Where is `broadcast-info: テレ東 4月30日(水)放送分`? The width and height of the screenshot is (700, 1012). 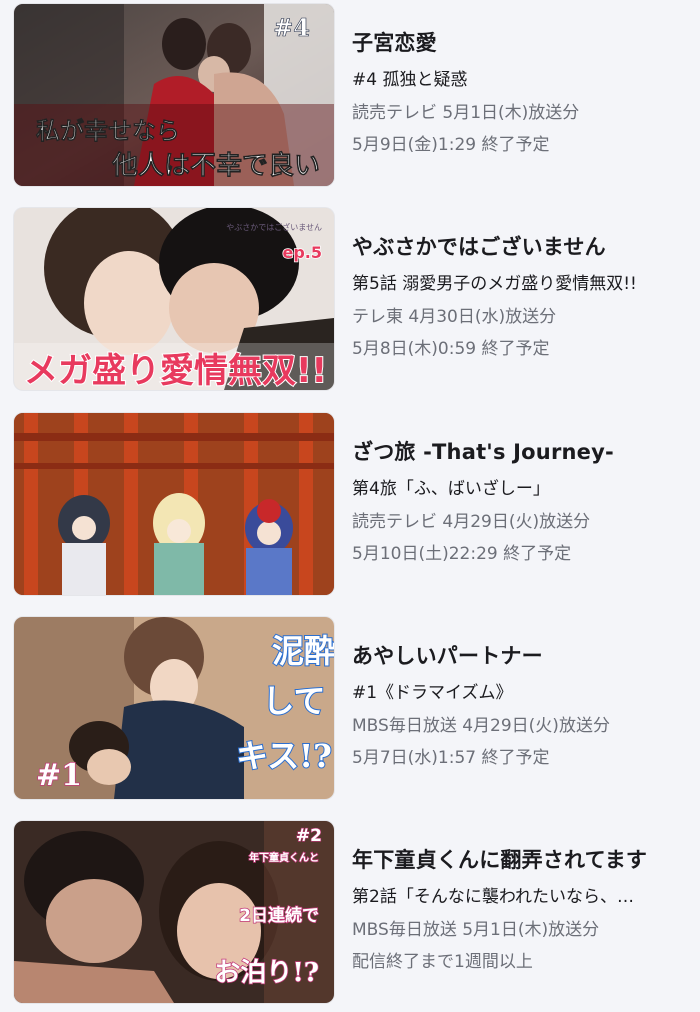
broadcast-info: テレ東 4月30日(水)放送分 is located at coordinates (454, 317).